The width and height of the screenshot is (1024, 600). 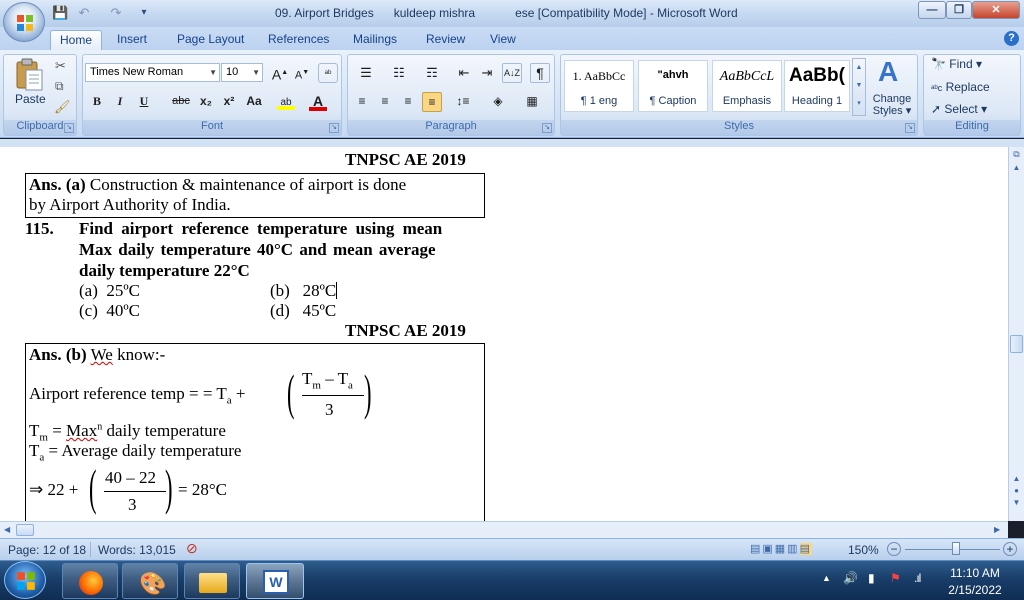 I want to click on select-button: ➚ Select ▾, so click(x=959, y=109).